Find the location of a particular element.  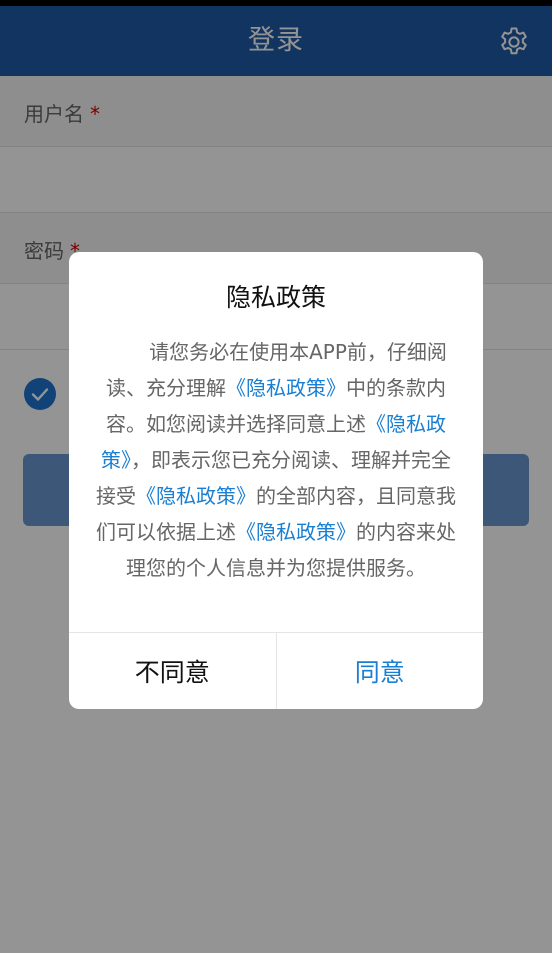

dialog-actions: 不同意 同意 is located at coordinates (276, 670).